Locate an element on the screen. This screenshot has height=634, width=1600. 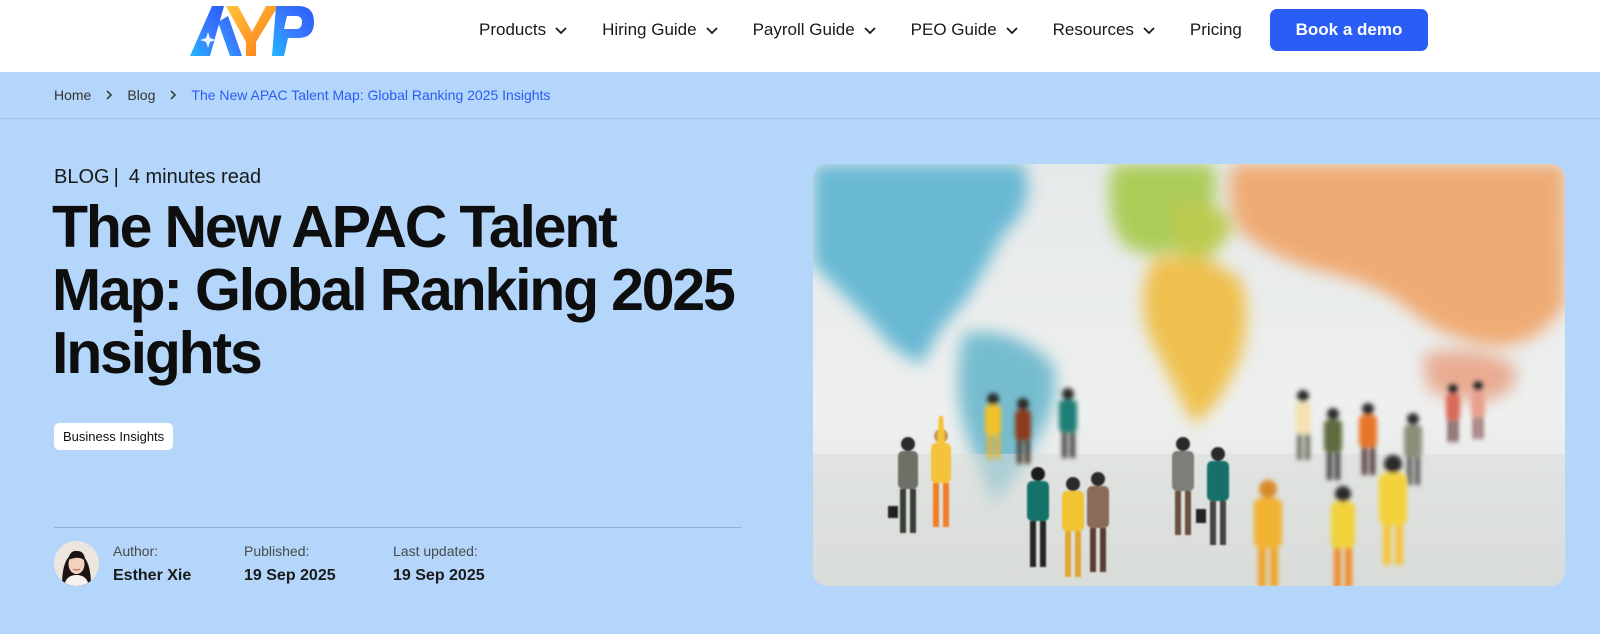
author-avatar is located at coordinates (76, 563).